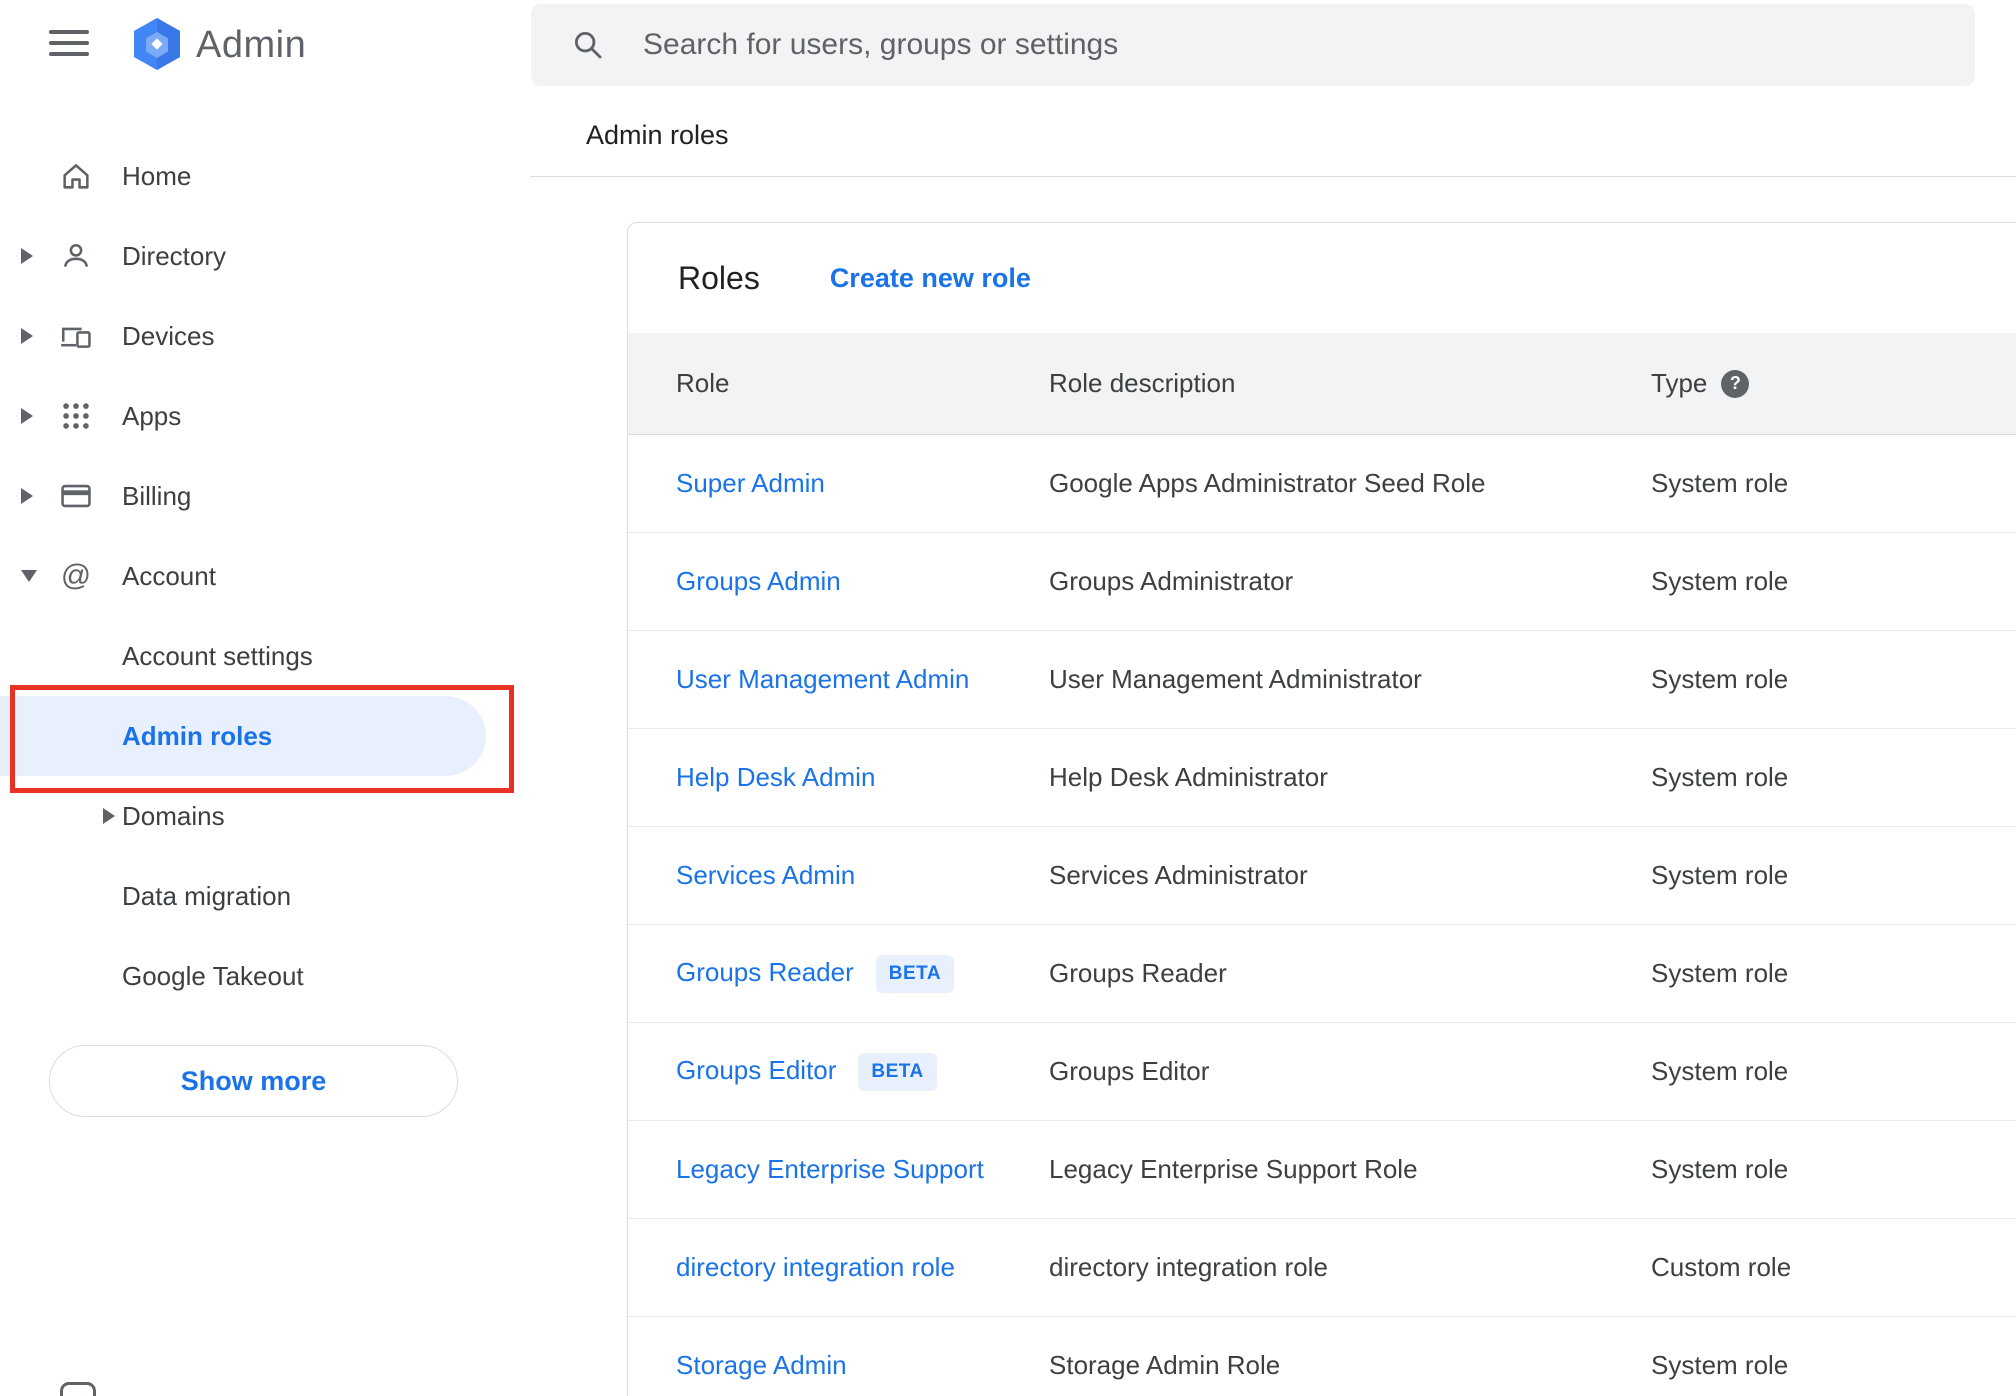 This screenshot has height=1396, width=2016. What do you see at coordinates (815, 1267) in the screenshot?
I see `role-link: directory integration role` at bounding box center [815, 1267].